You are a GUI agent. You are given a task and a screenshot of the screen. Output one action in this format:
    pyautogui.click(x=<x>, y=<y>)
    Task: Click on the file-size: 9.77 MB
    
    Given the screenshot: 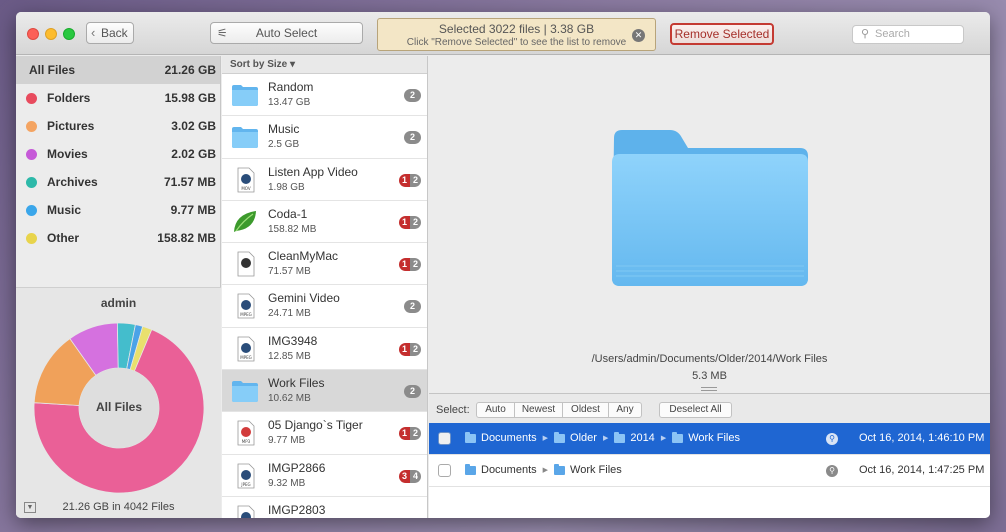 What is the action you would take?
    pyautogui.click(x=287, y=441)
    